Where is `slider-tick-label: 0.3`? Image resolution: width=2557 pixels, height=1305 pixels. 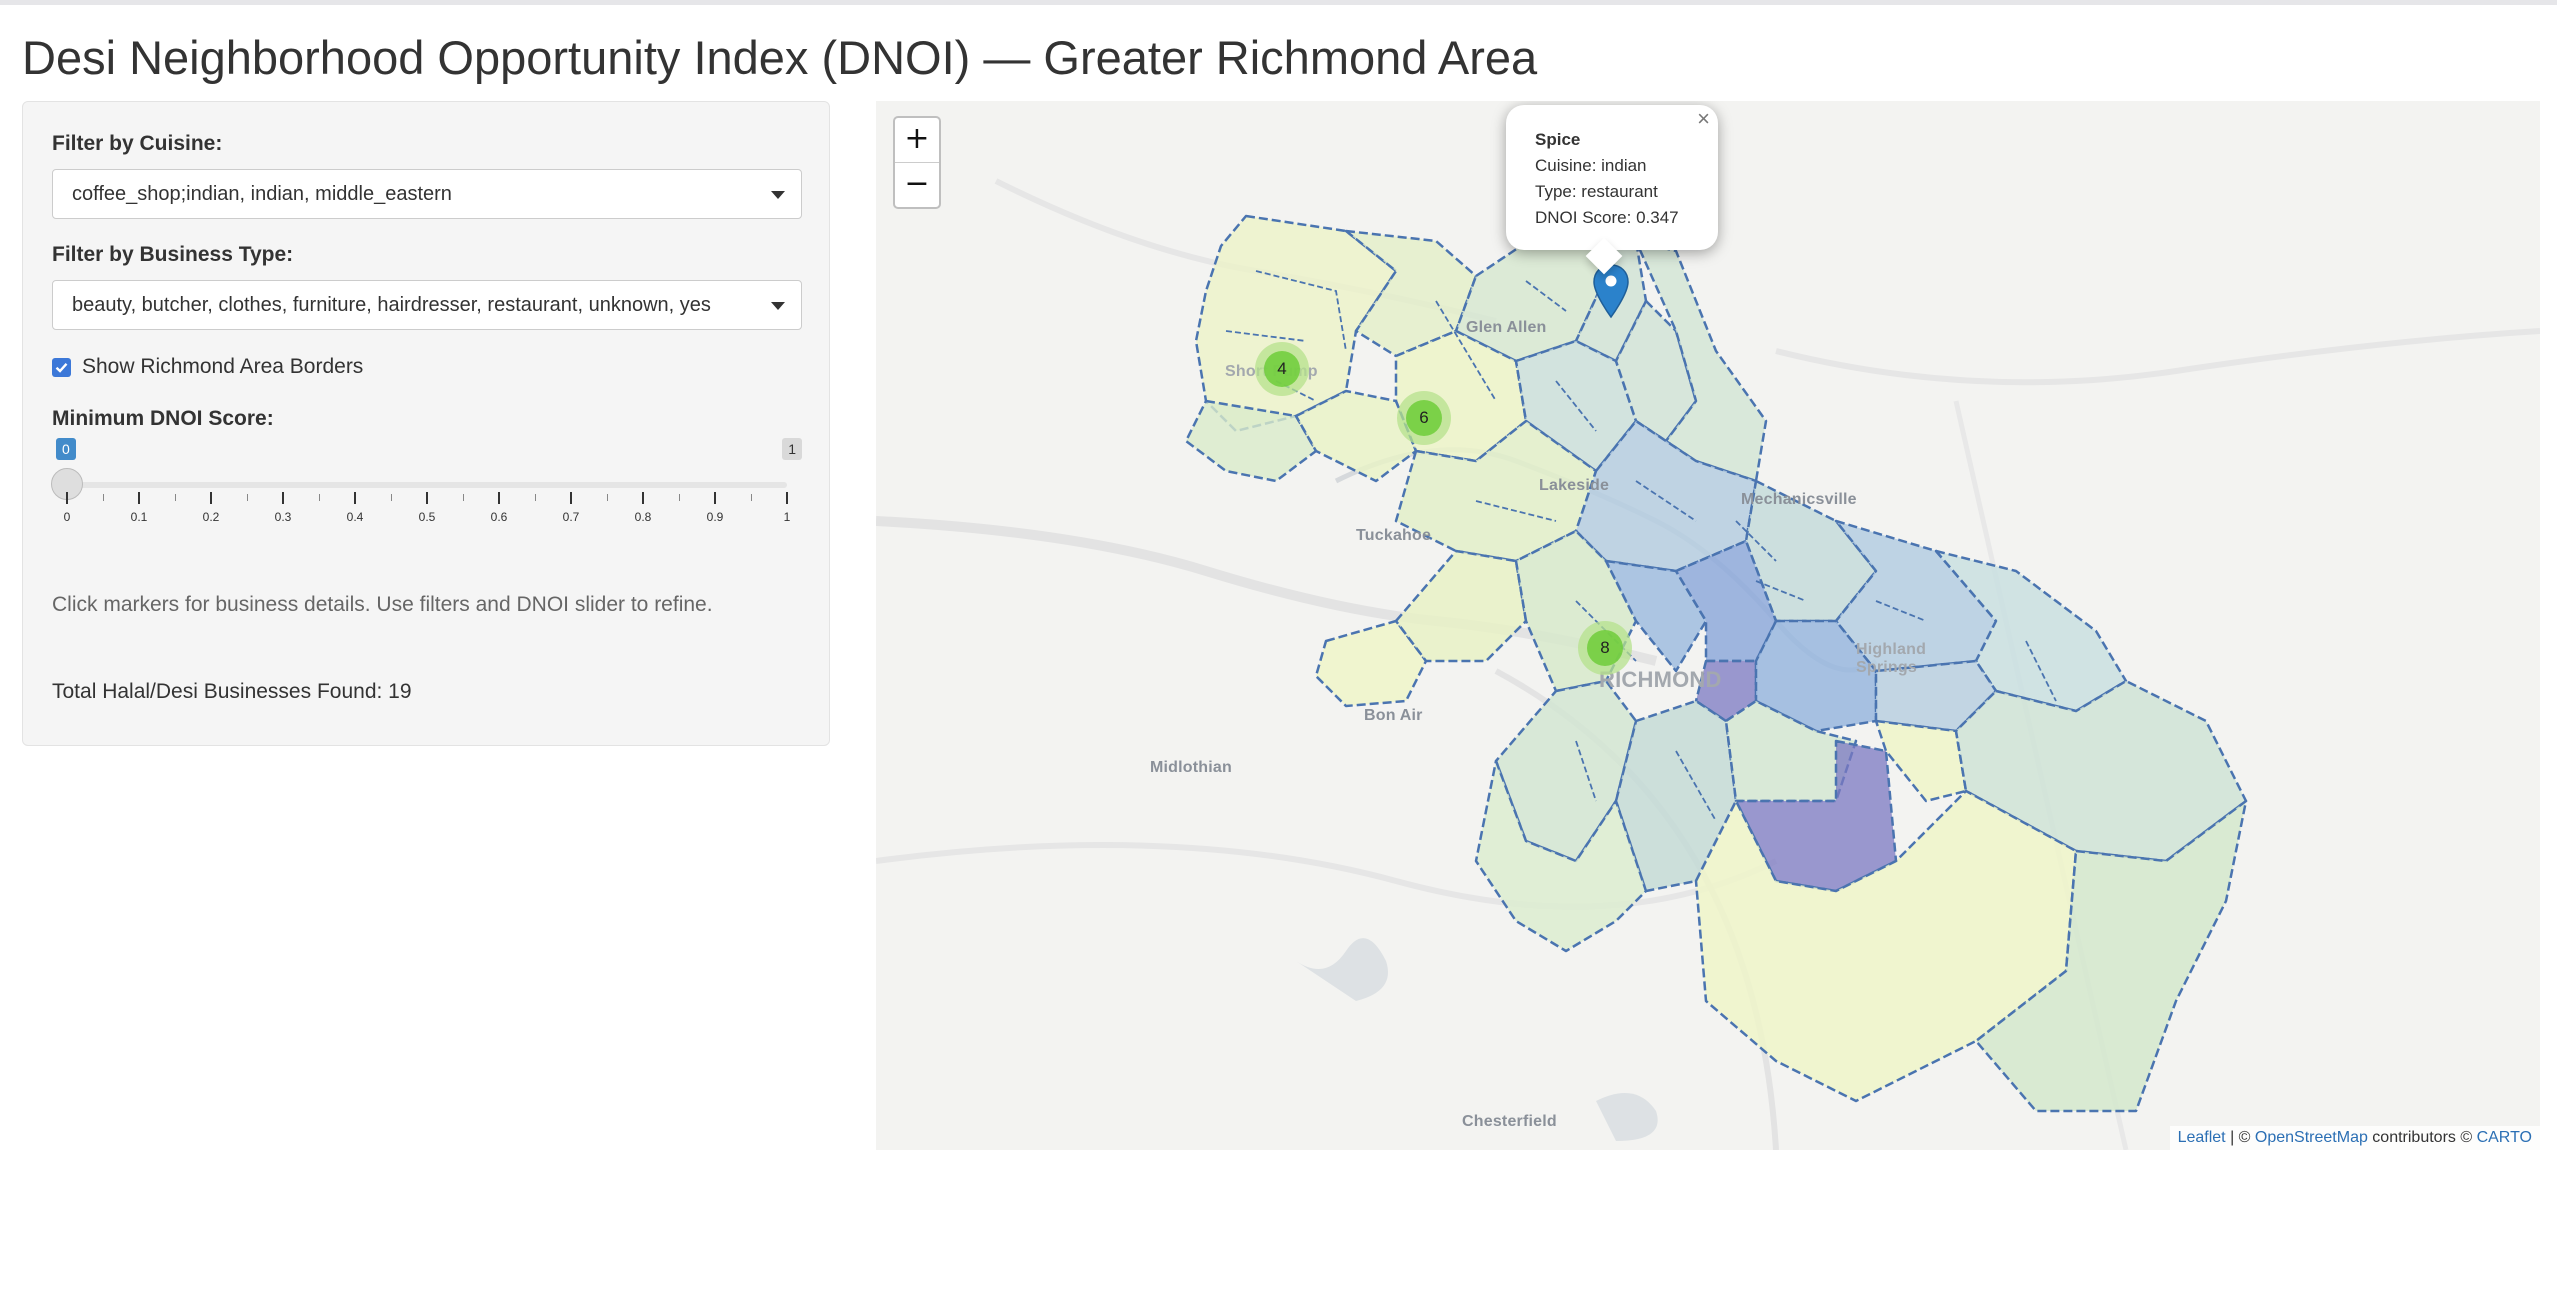
slider-tick-label: 0.3 is located at coordinates (283, 517).